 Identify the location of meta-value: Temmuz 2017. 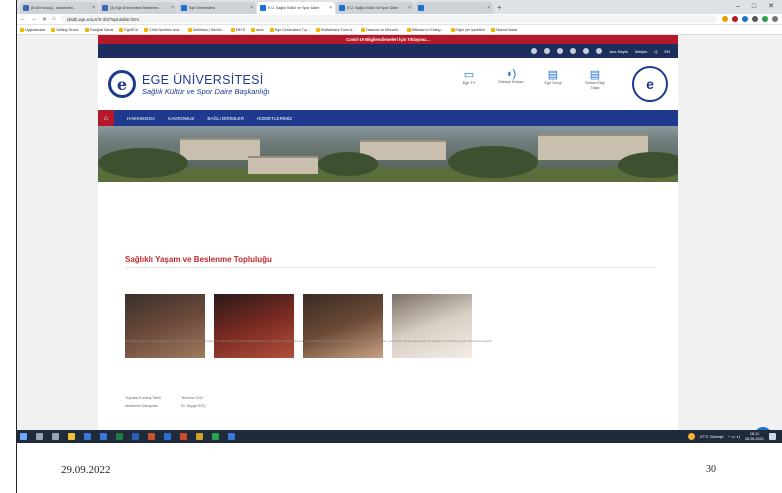
(192, 398).